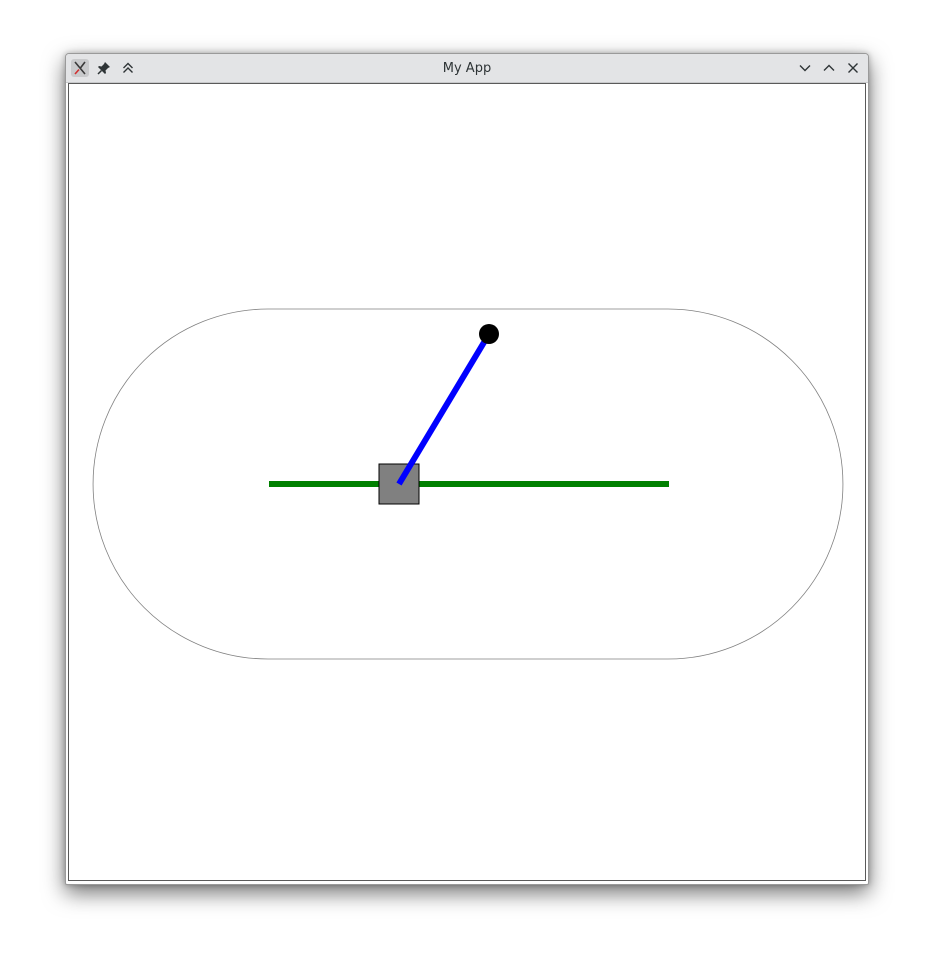  I want to click on chevron-down-icon, so click(805, 68).